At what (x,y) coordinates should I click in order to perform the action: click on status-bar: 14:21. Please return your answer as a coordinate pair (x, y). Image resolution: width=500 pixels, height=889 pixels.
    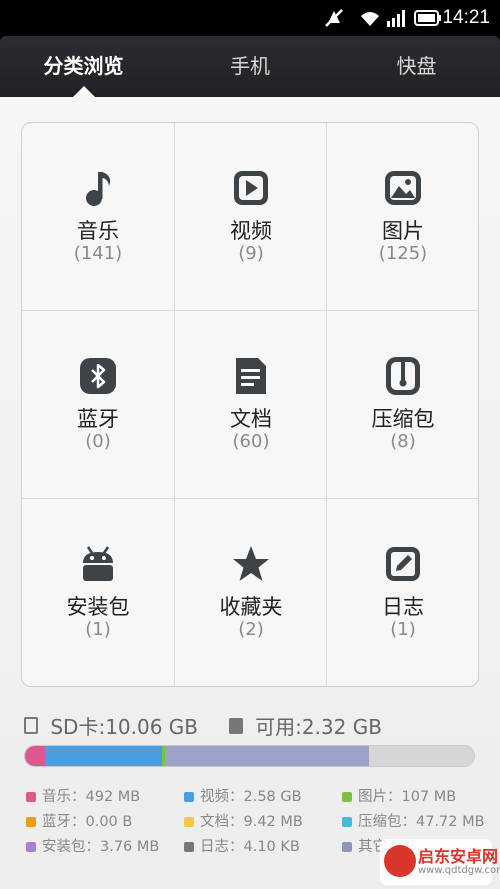
    Looking at the image, I should click on (250, 18).